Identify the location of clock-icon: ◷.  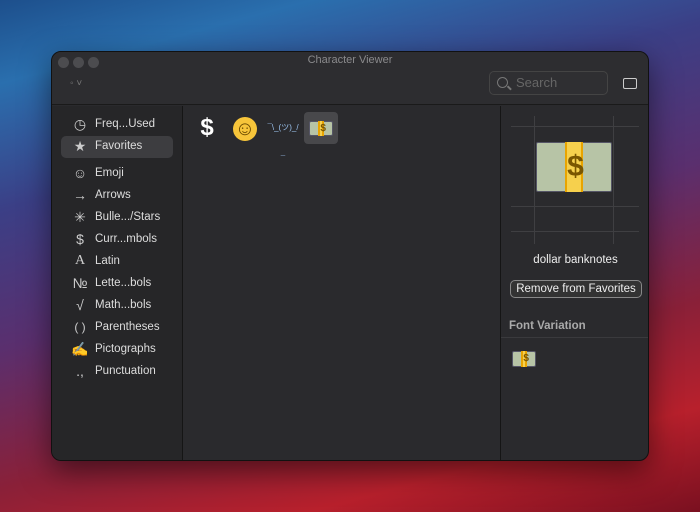
(80, 124).